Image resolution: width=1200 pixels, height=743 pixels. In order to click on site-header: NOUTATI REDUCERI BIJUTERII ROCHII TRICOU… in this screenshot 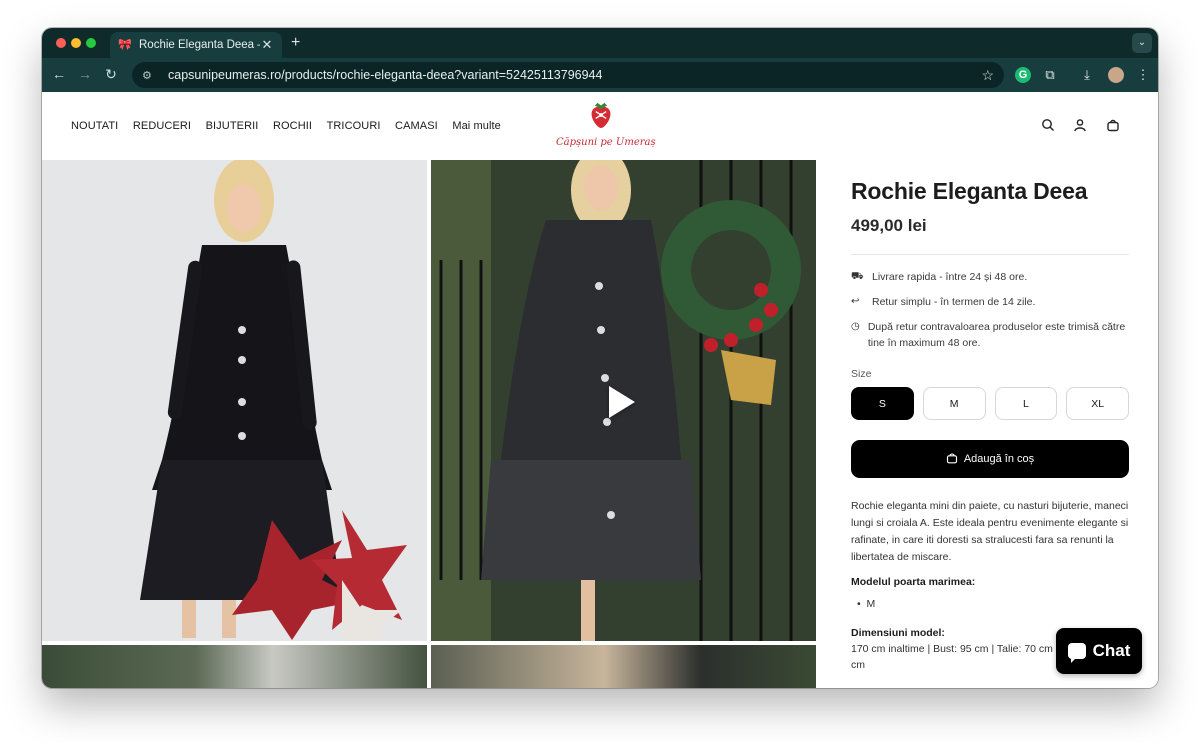, I will do `click(600, 126)`.